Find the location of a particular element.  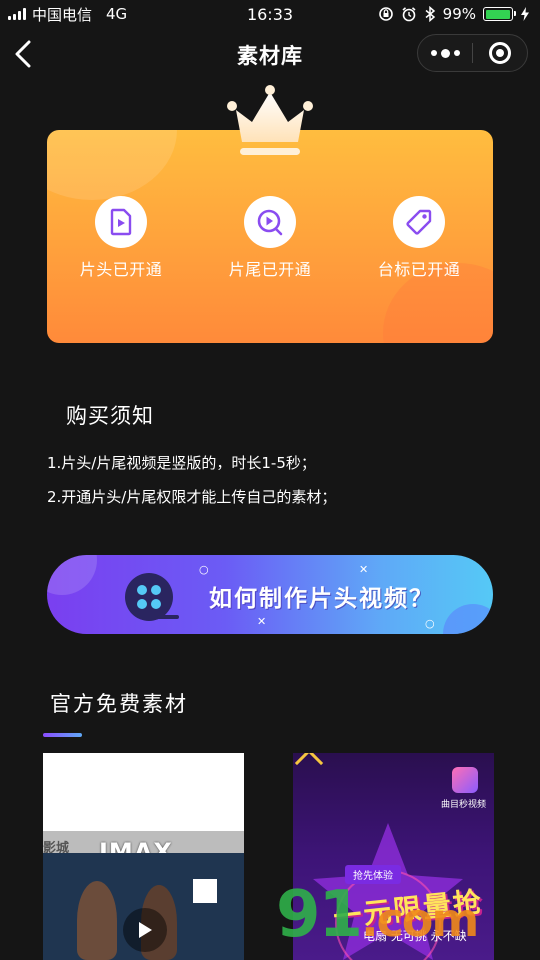

section-underline is located at coordinates (62, 735).